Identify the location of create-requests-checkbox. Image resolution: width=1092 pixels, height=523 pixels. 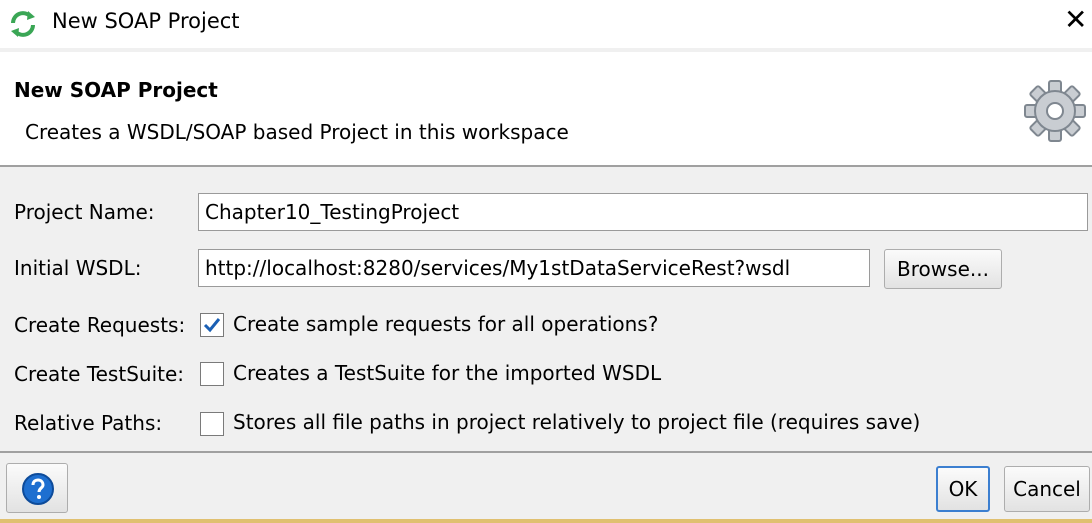
(212, 325).